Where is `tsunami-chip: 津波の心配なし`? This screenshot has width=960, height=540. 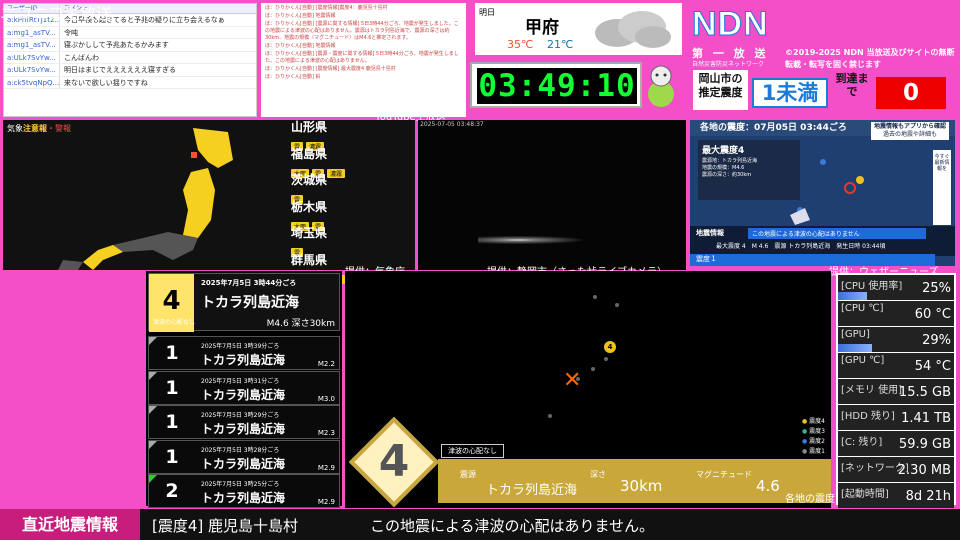 tsunami-chip: 津波の心配なし is located at coordinates (472, 451).